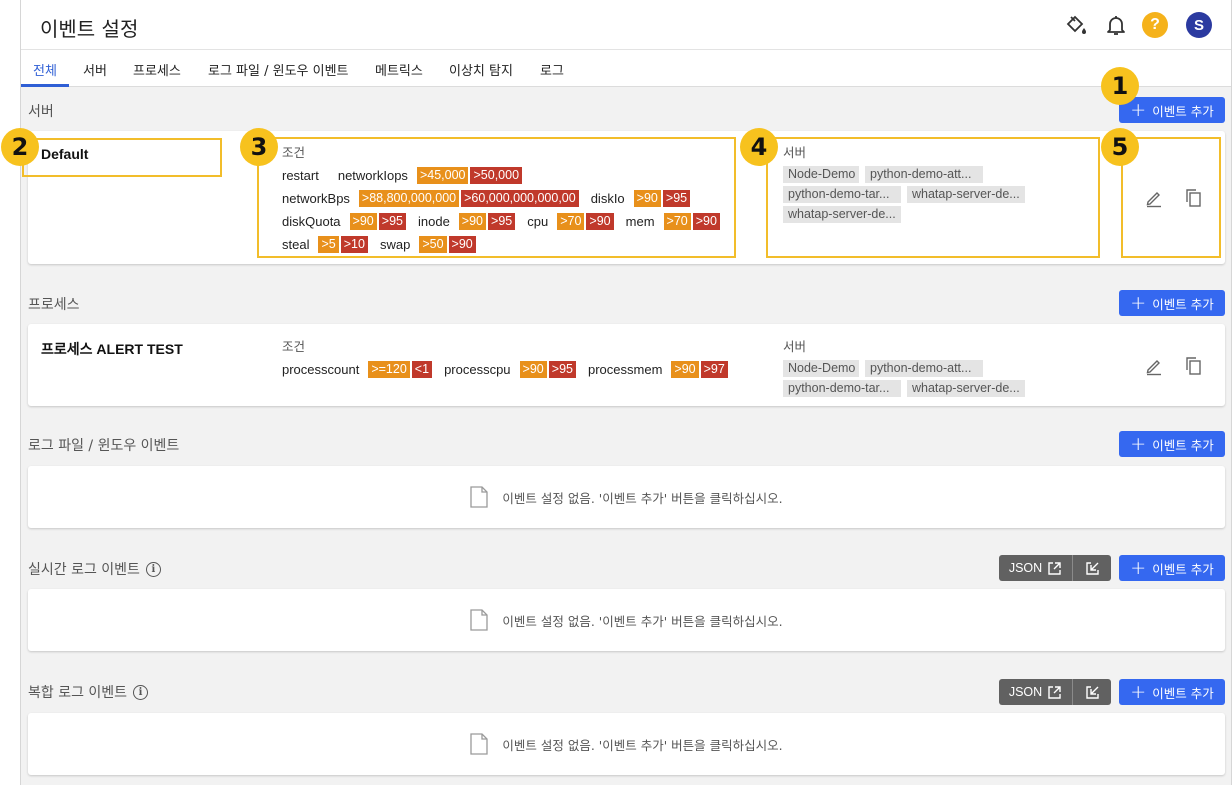 This screenshot has height=785, width=1232. Describe the element at coordinates (20, 147) in the screenshot. I see `annotation-badge-2: 2` at that location.